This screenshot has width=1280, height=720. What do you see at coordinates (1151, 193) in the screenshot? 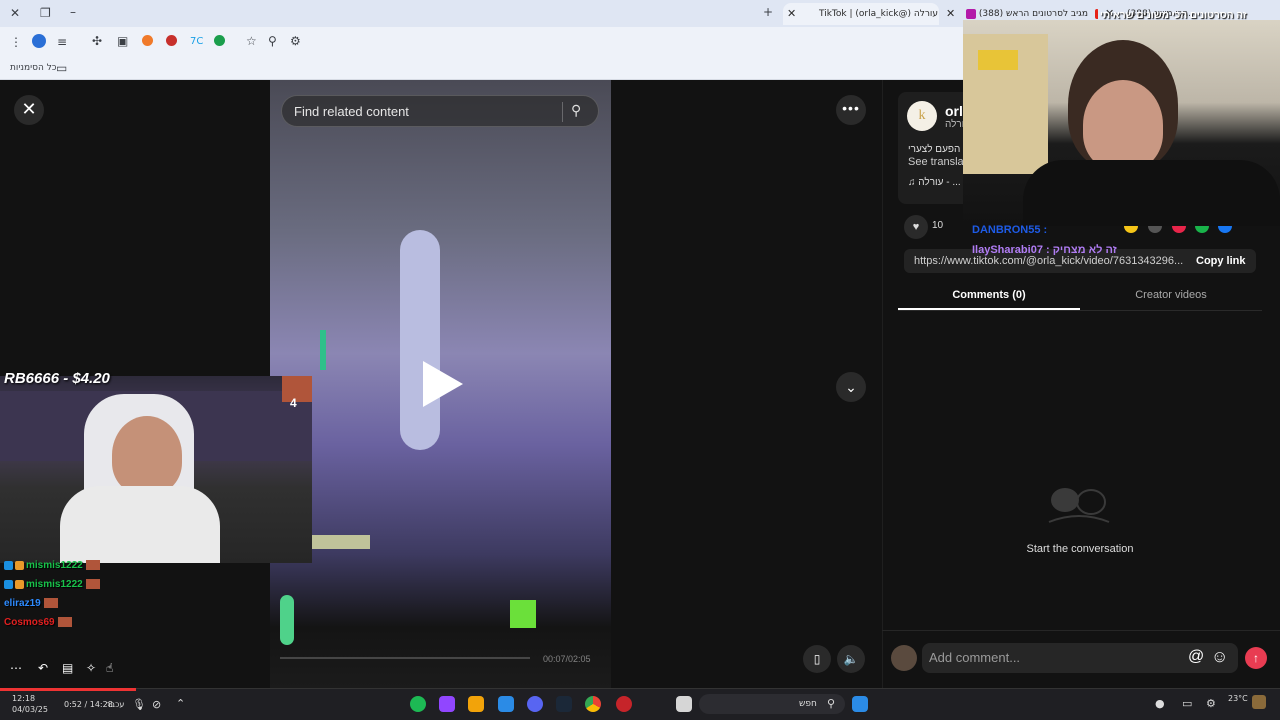
I see `streamer-shirt` at bounding box center [1151, 193].